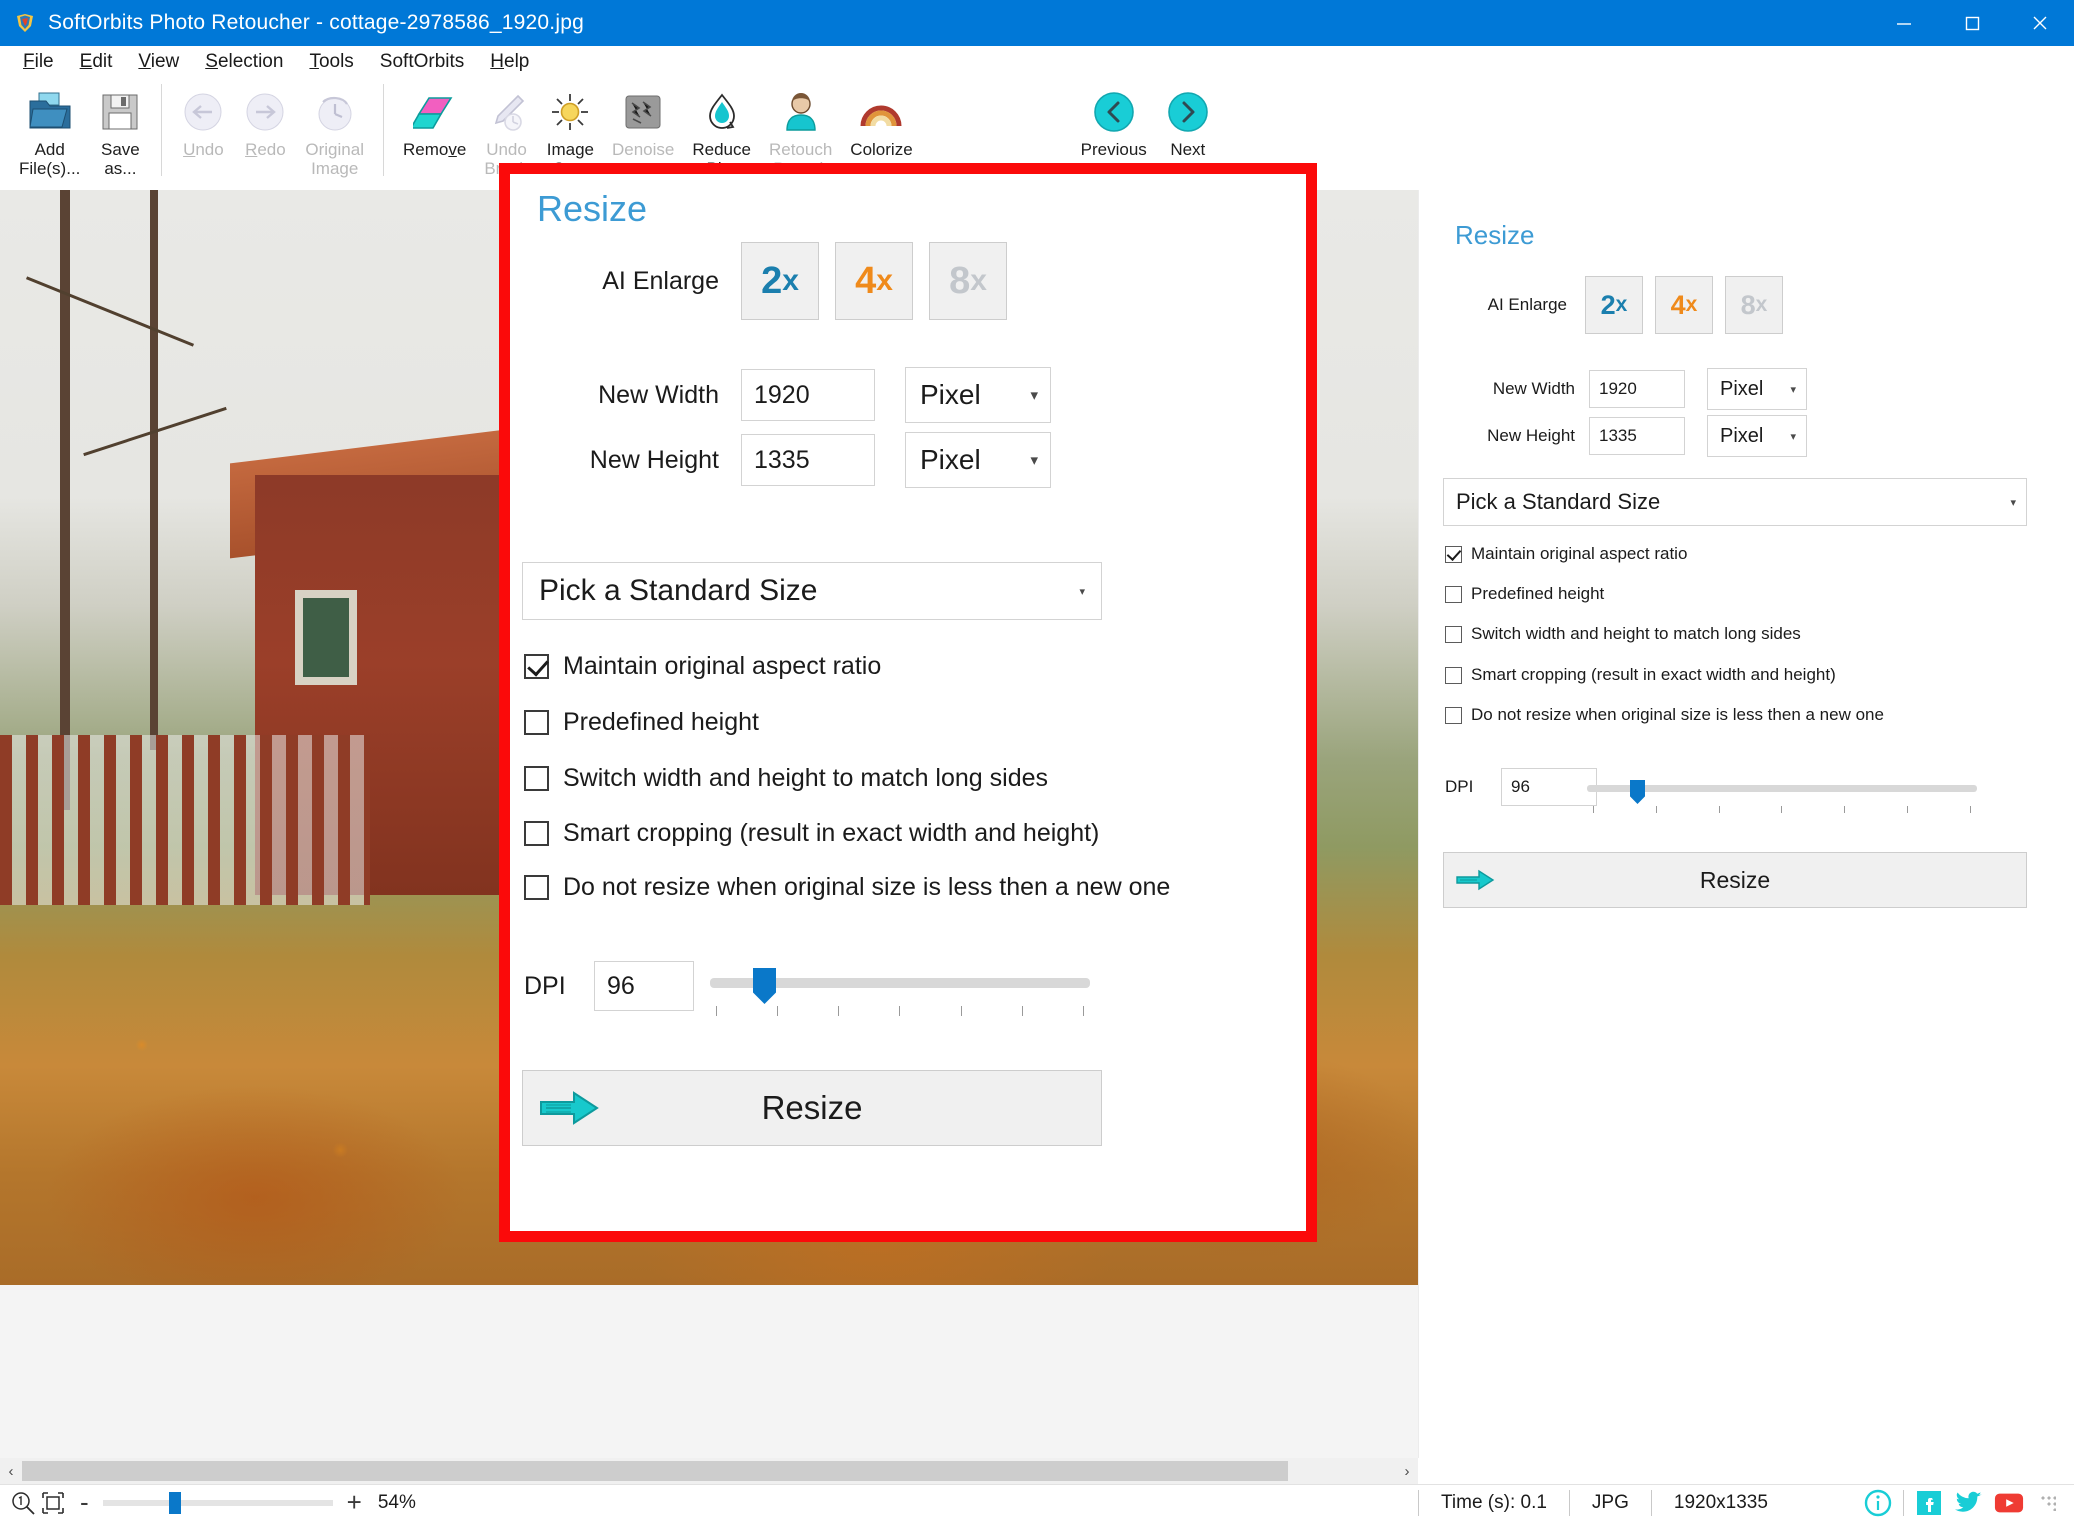 This screenshot has width=2074, height=1520. I want to click on checkbox-predefined-height: Predefined height, so click(1524, 594).